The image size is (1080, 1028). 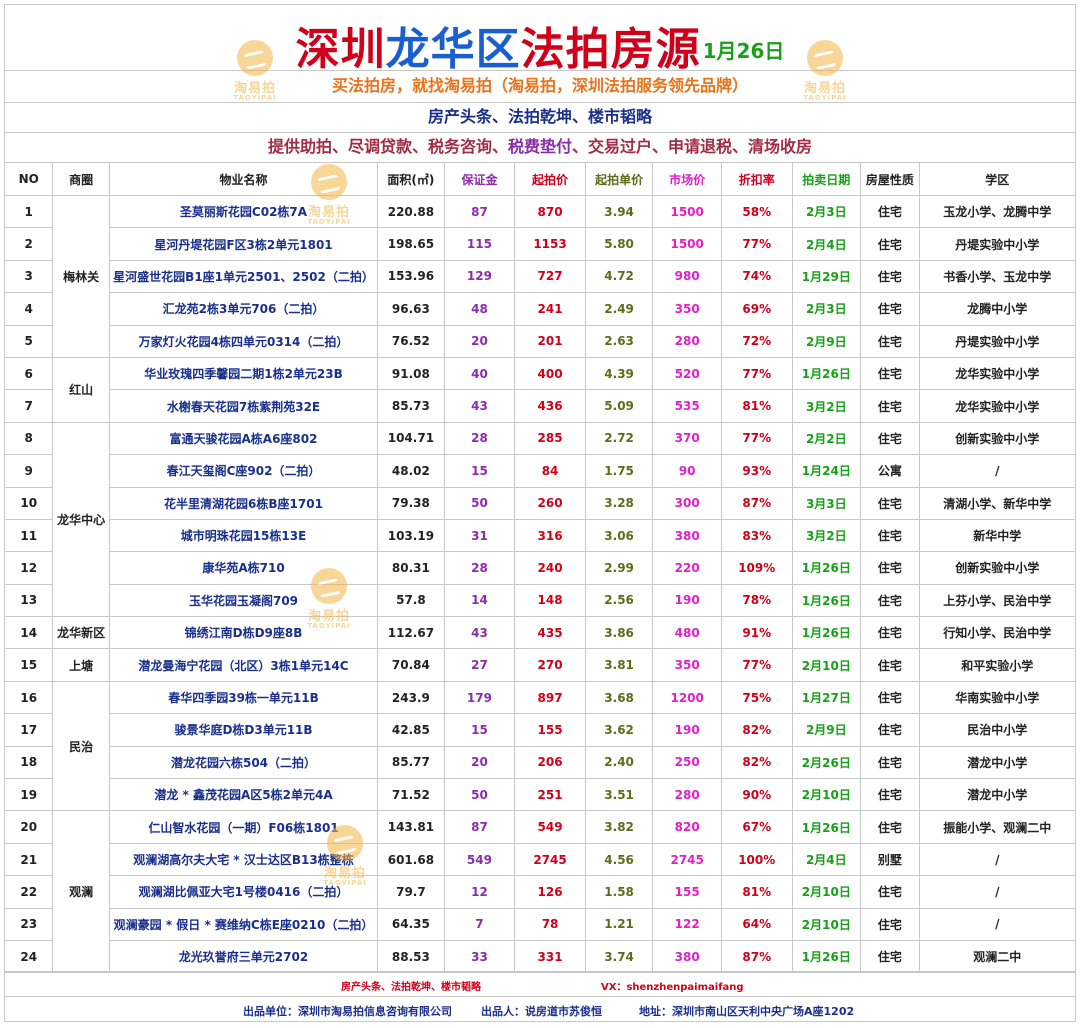 What do you see at coordinates (997, 373) in the screenshot?
I see `cell-school-district: 龙华实验中小学` at bounding box center [997, 373].